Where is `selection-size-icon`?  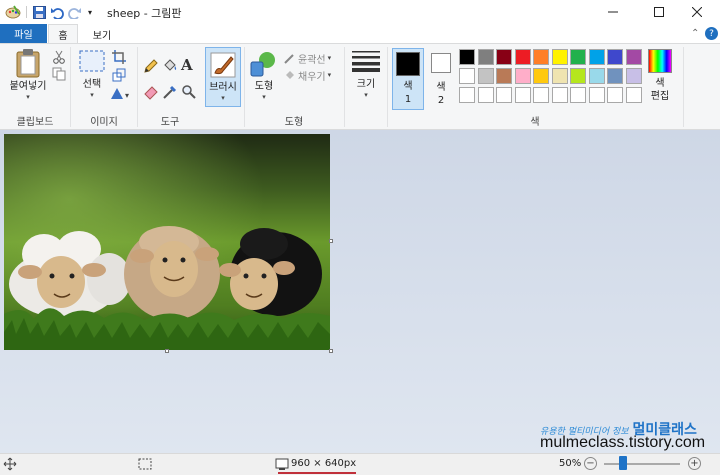
selection-size-icon is located at coordinates (145, 464).